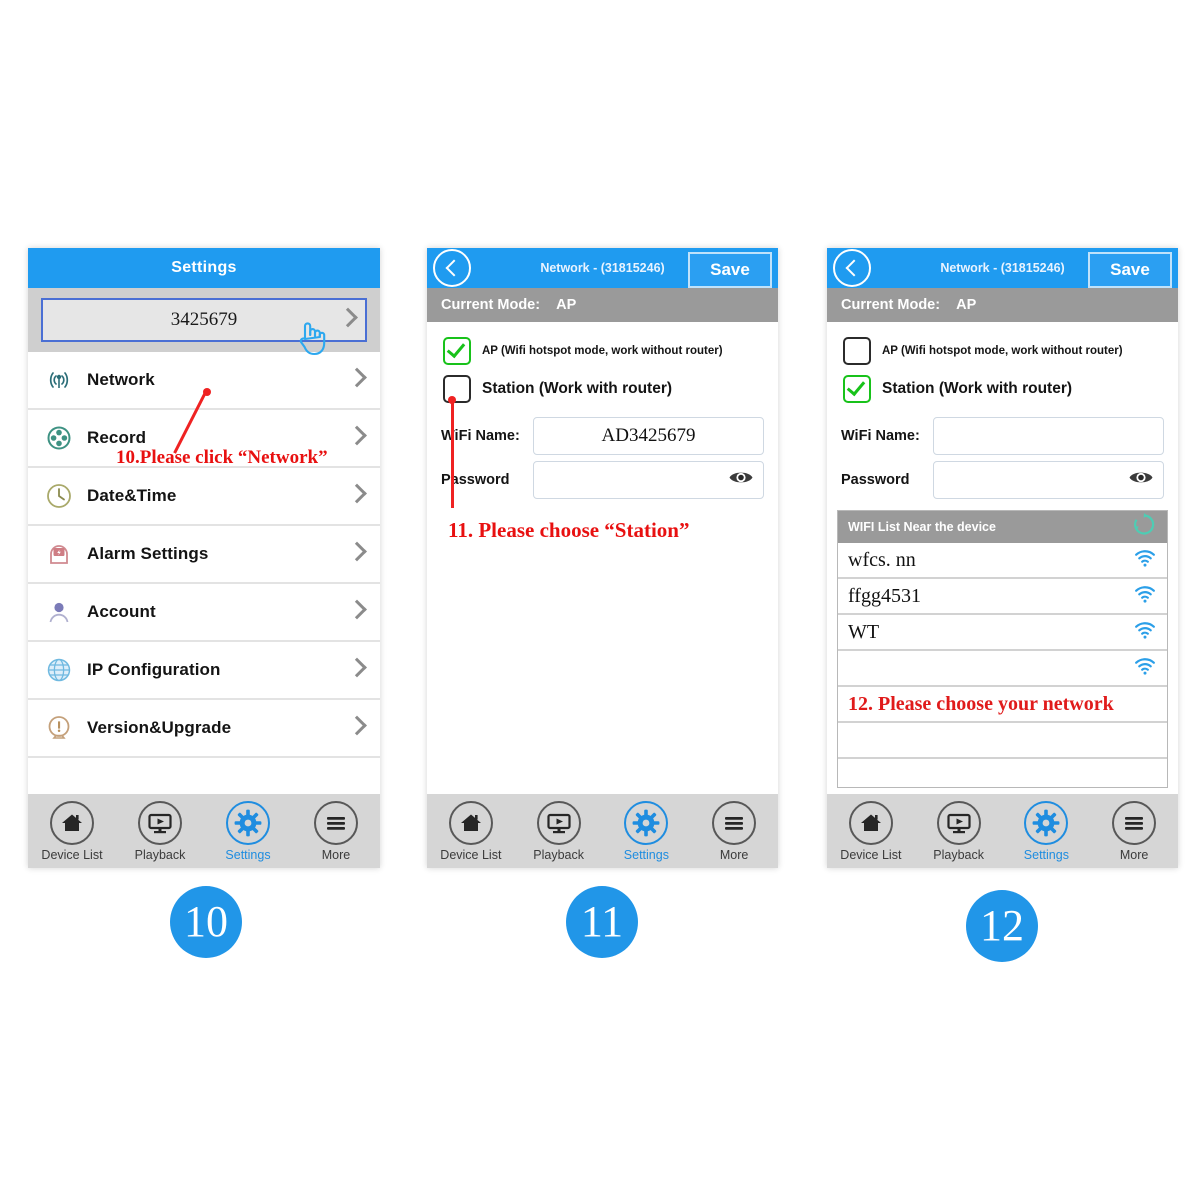 The image size is (1200, 1200). I want to click on wifi-network-name: wfcs. nn, so click(882, 559).